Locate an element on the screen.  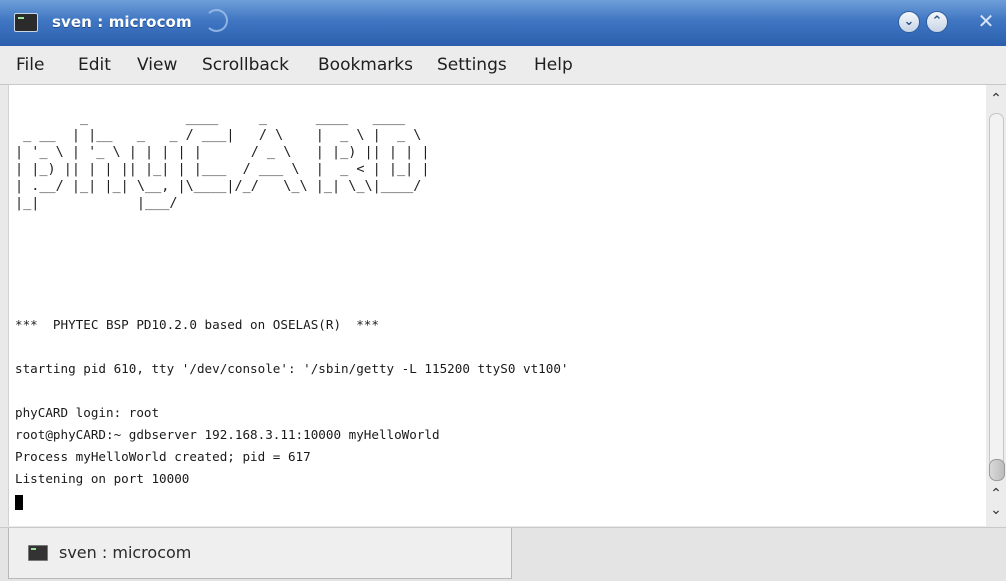
ascii-banner-line: _ ____ _ ____ ____ is located at coordinates (210, 118).